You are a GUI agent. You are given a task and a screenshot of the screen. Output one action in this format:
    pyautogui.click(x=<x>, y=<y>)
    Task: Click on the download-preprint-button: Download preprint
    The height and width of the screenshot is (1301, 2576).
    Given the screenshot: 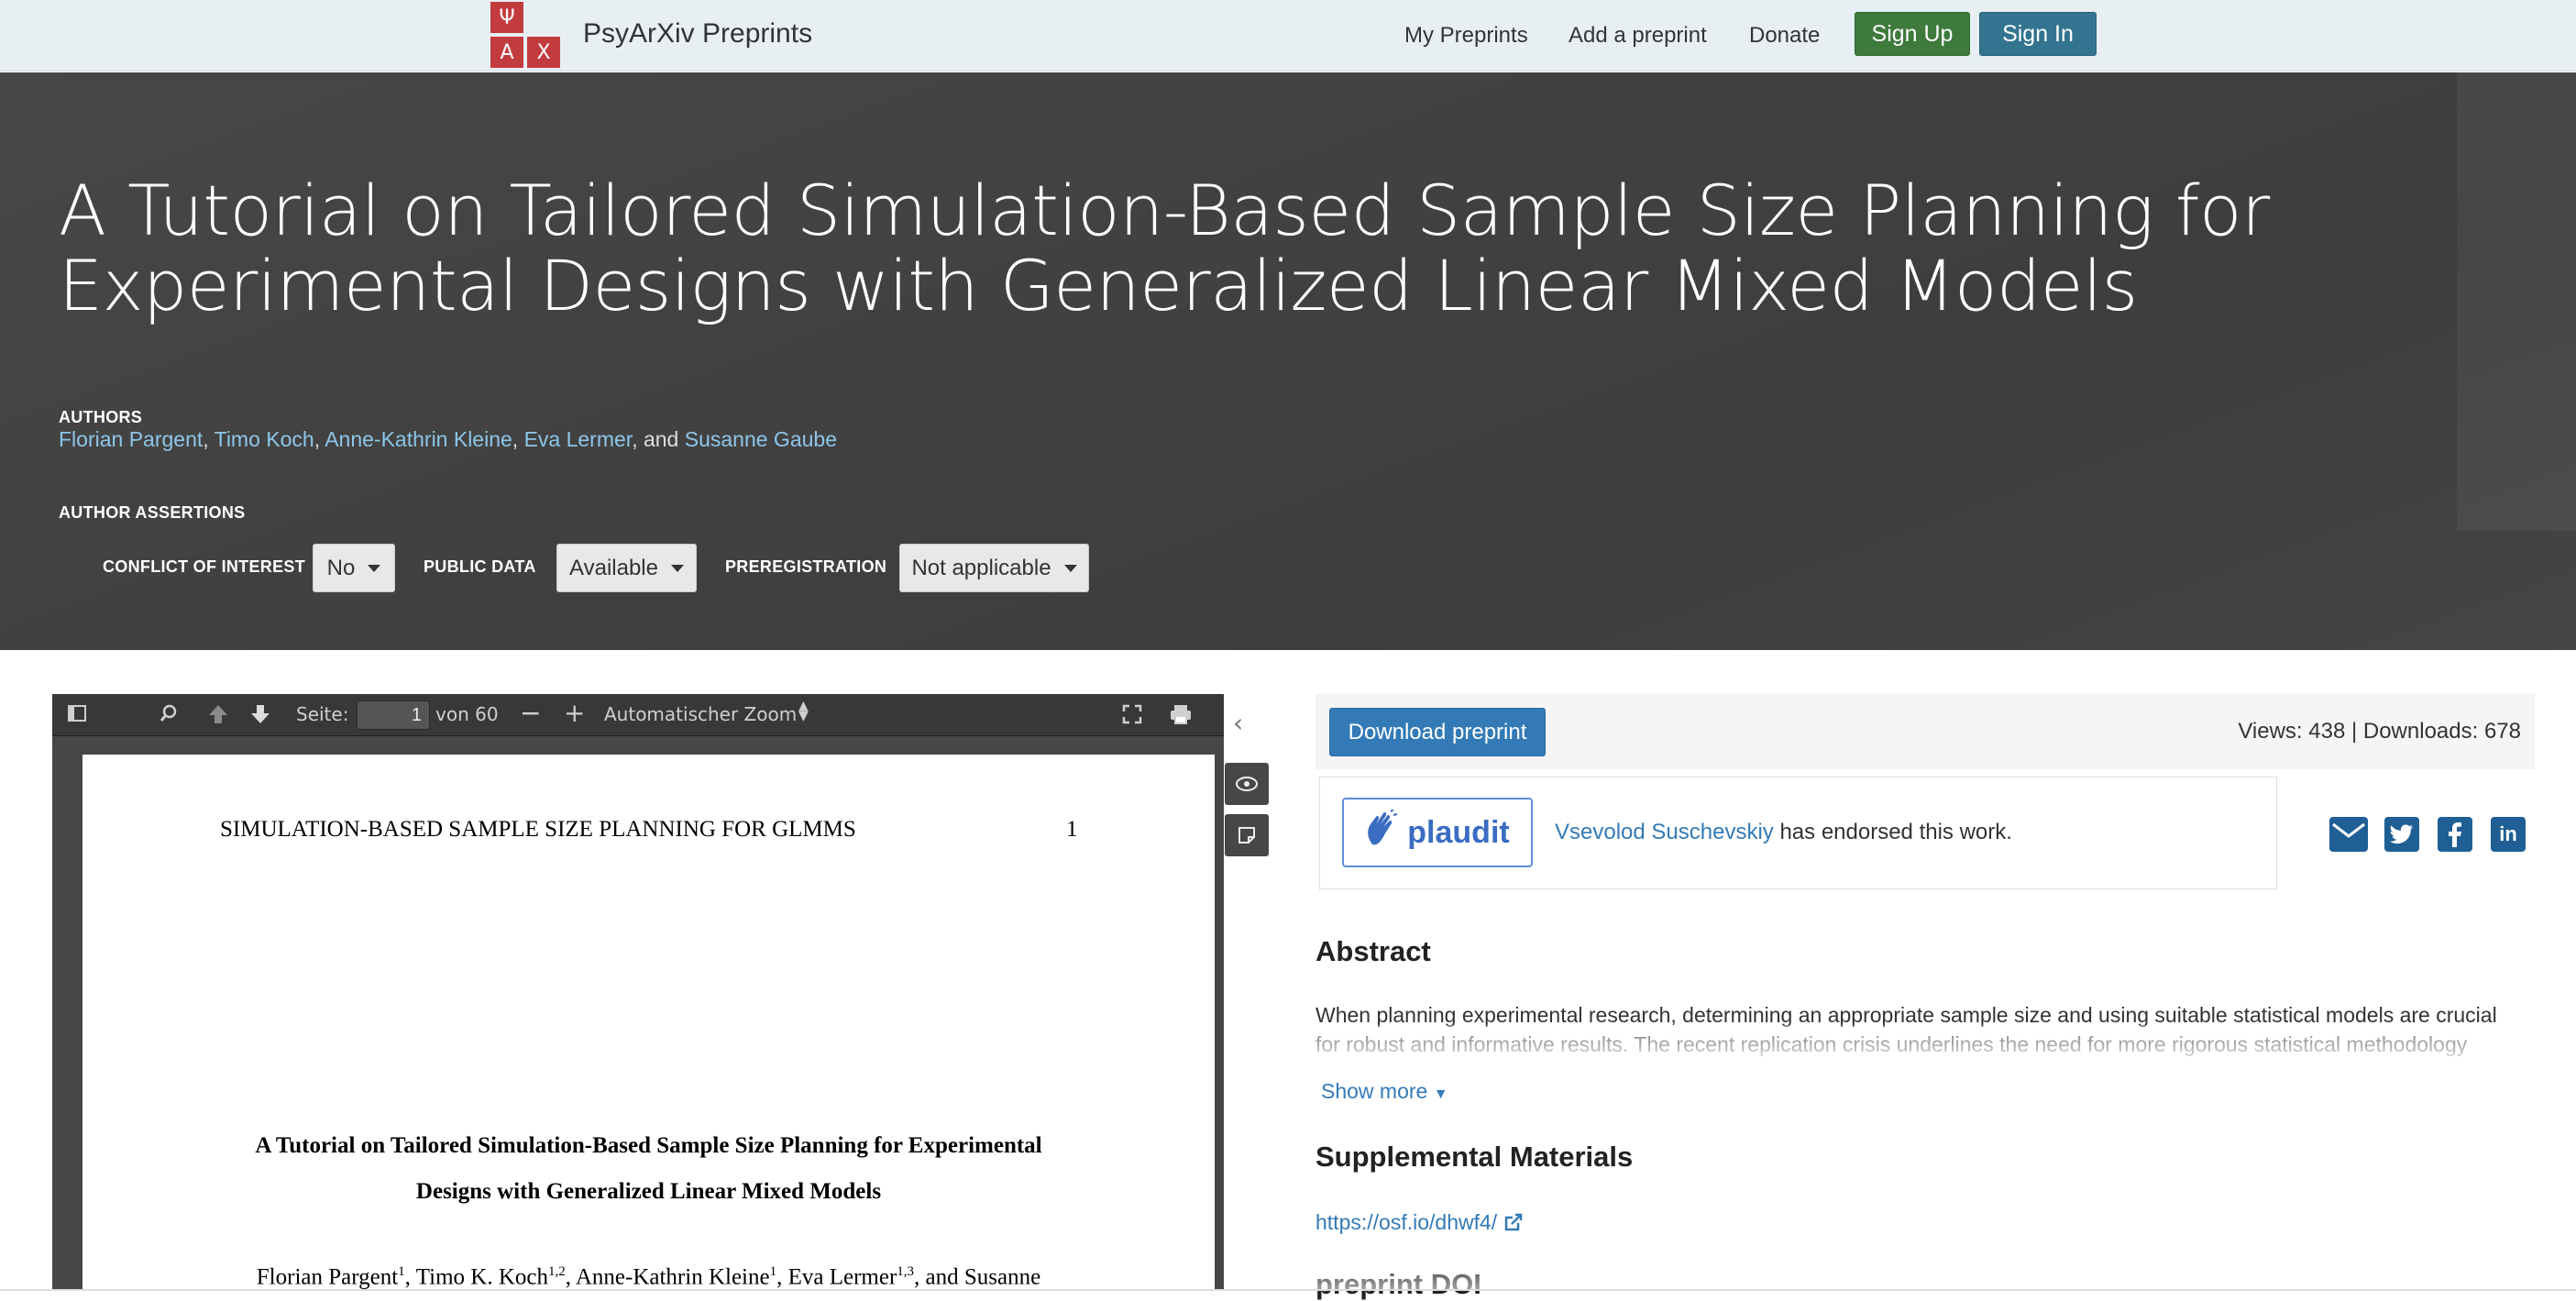 What is the action you would take?
    pyautogui.click(x=1437, y=732)
    